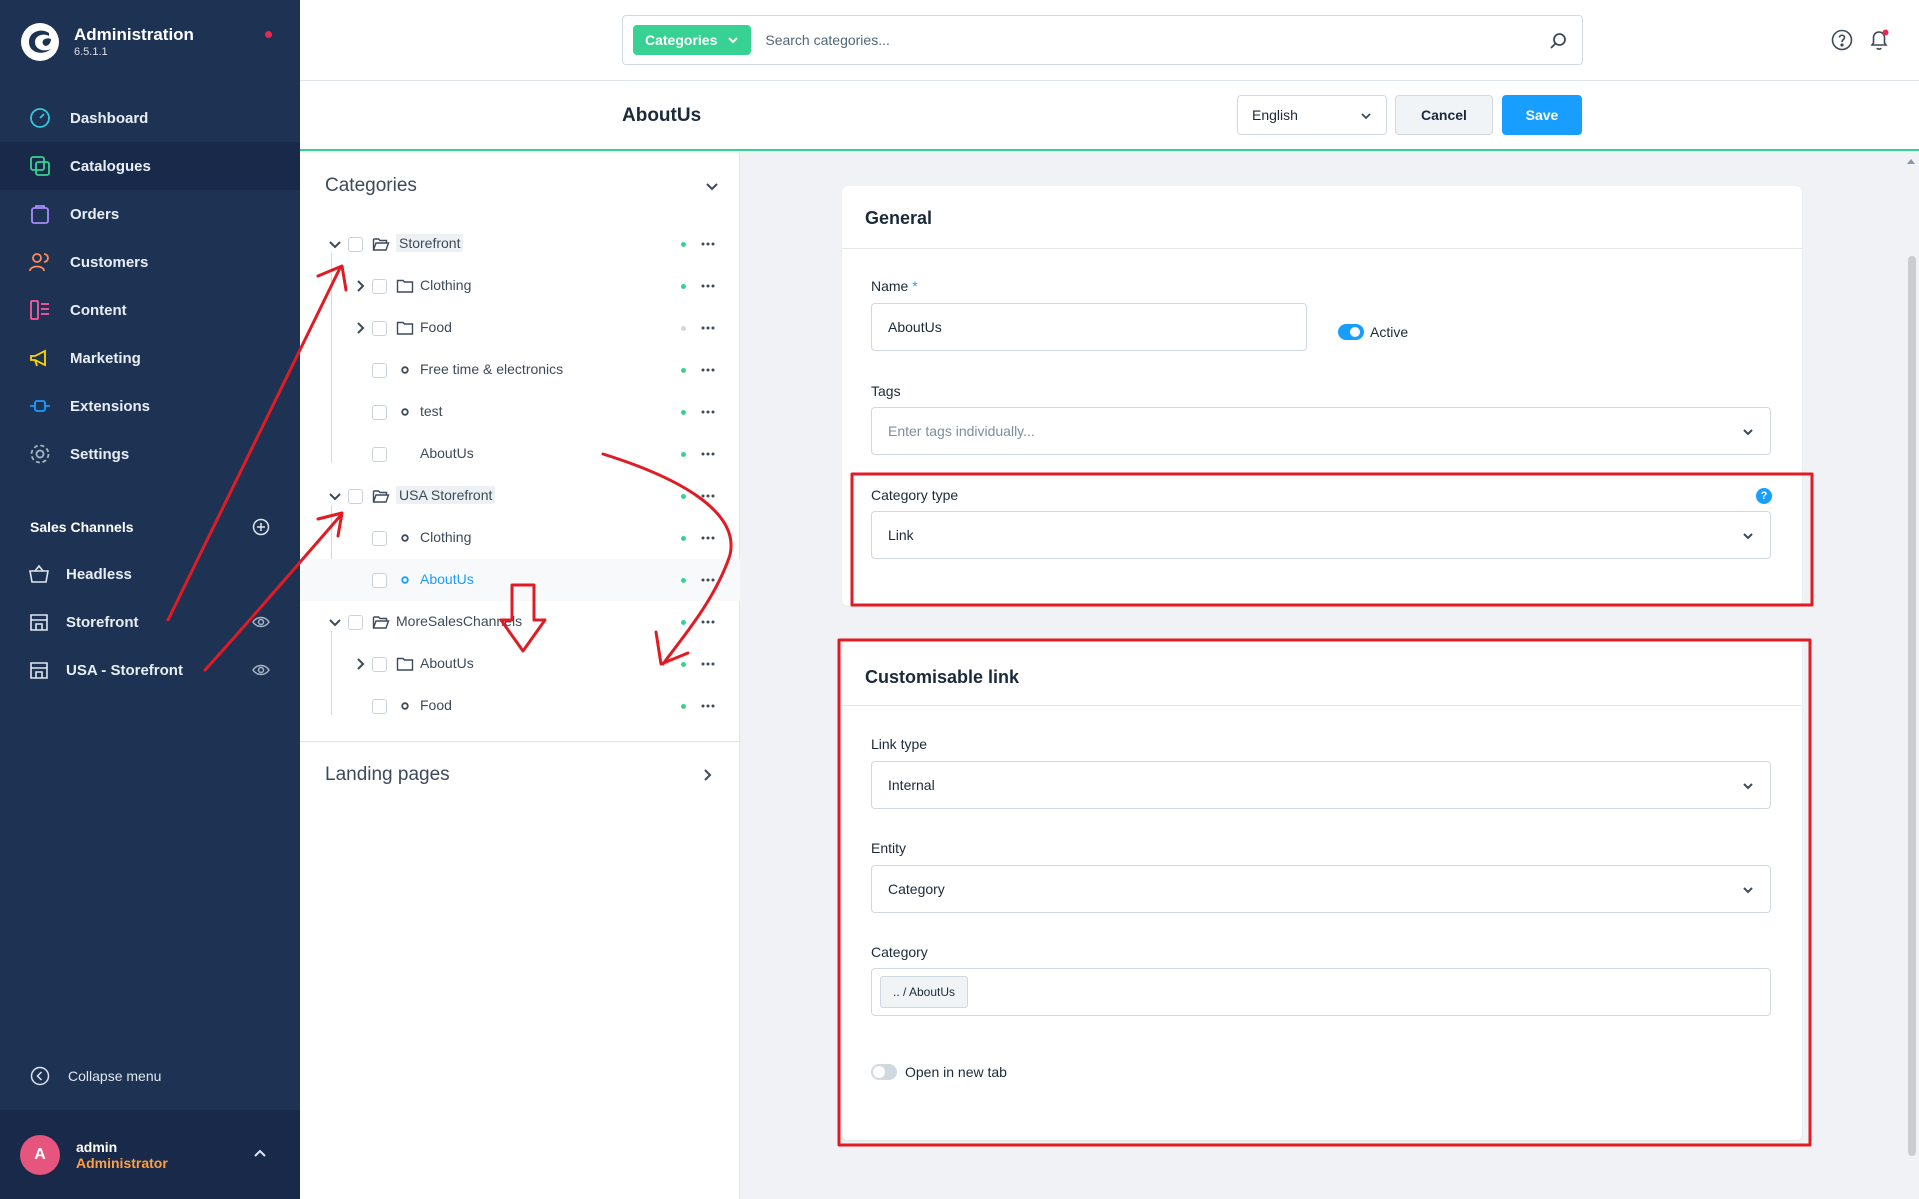  Describe the element at coordinates (520, 412) in the screenshot. I see `tree-item-test: test` at that location.